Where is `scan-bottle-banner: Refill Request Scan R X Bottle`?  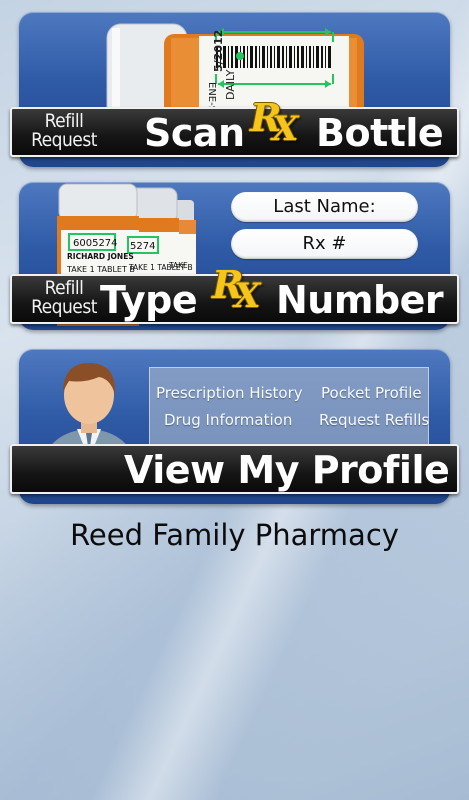 scan-bottle-banner: Refill Request Scan R X Bottle is located at coordinates (234, 126).